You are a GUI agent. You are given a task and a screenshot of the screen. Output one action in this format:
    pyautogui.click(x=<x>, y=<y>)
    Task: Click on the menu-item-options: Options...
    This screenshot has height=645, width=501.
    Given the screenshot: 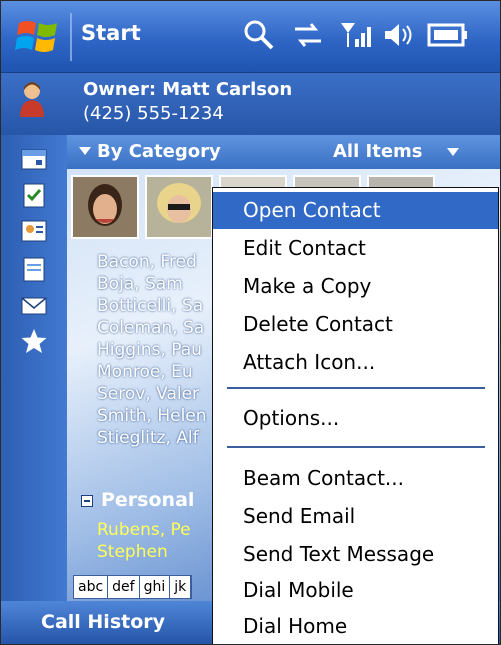 What is the action you would take?
    pyautogui.click(x=355, y=418)
    